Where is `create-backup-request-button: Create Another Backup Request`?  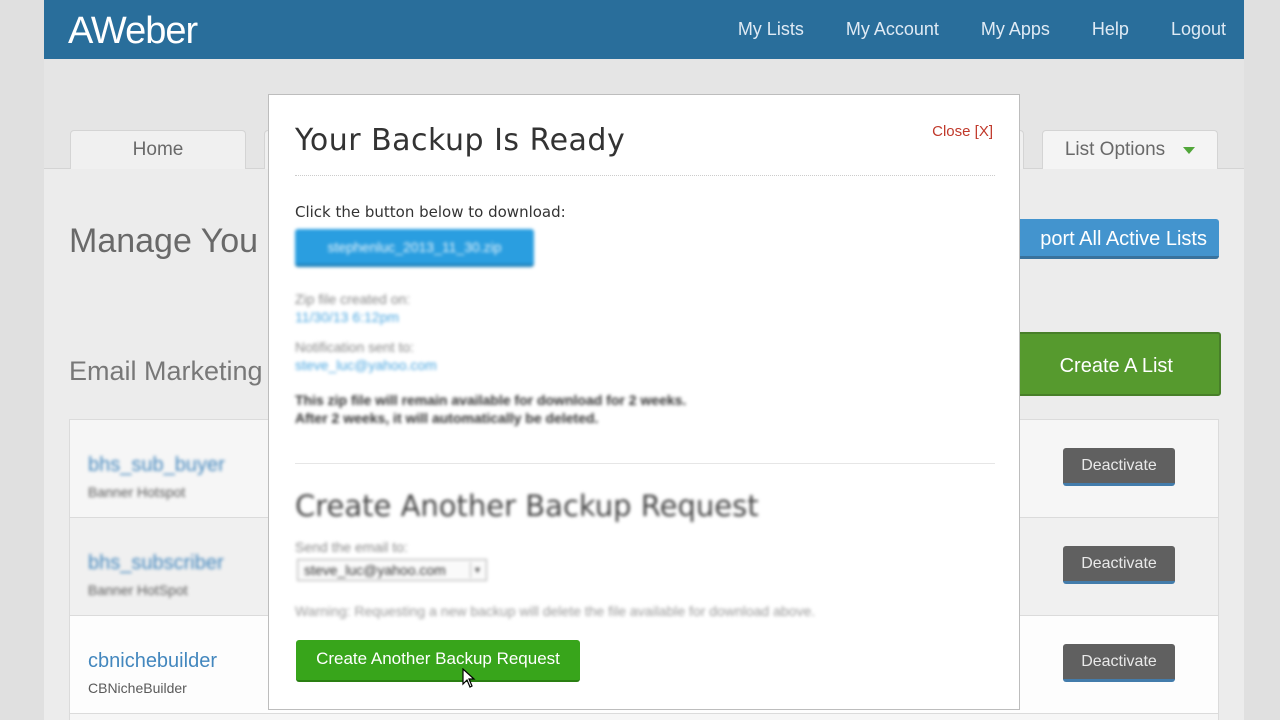
create-backup-request-button: Create Another Backup Request is located at coordinates (438, 661).